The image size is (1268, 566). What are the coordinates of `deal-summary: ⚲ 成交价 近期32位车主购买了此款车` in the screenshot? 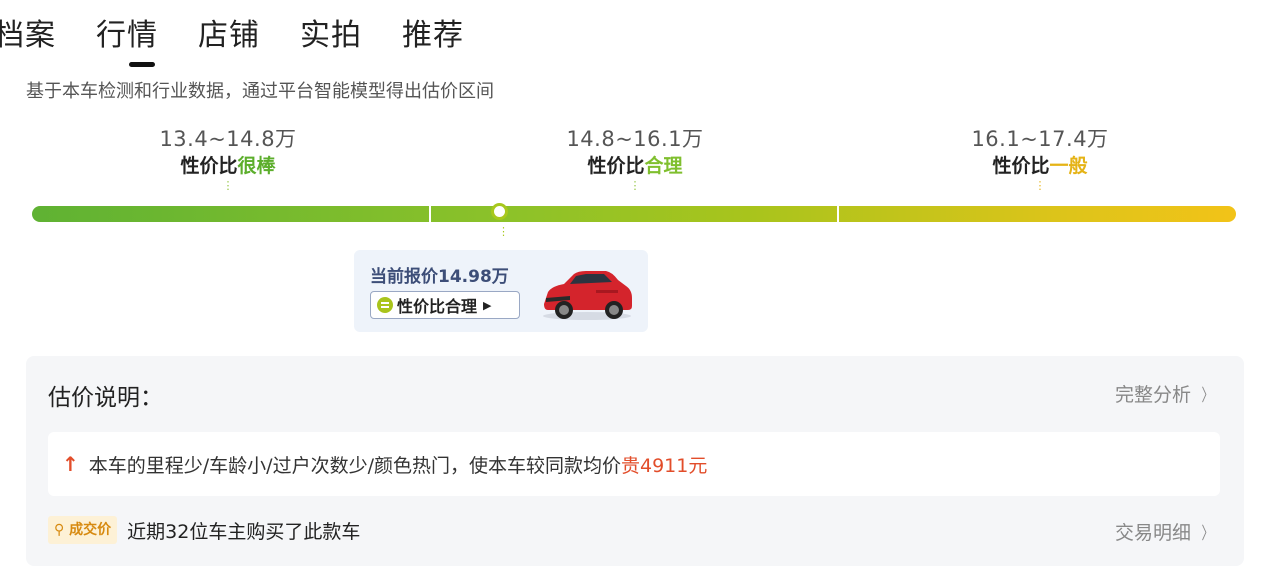 It's located at (204, 530).